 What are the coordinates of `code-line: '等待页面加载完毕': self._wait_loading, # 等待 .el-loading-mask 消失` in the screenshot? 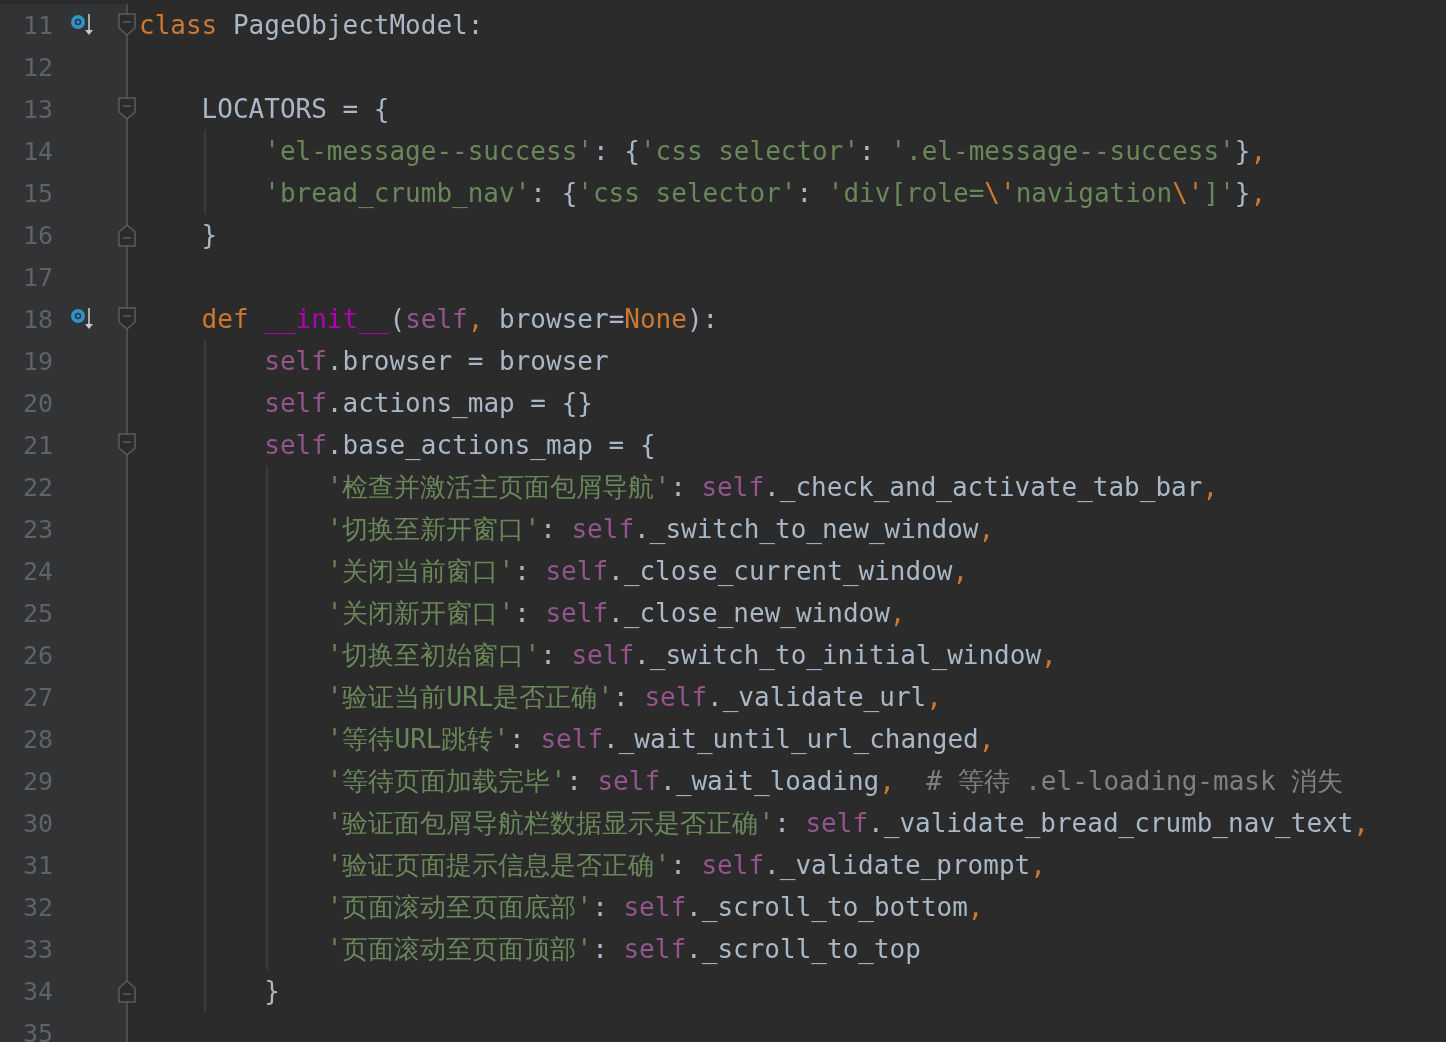 It's located at (834, 781).